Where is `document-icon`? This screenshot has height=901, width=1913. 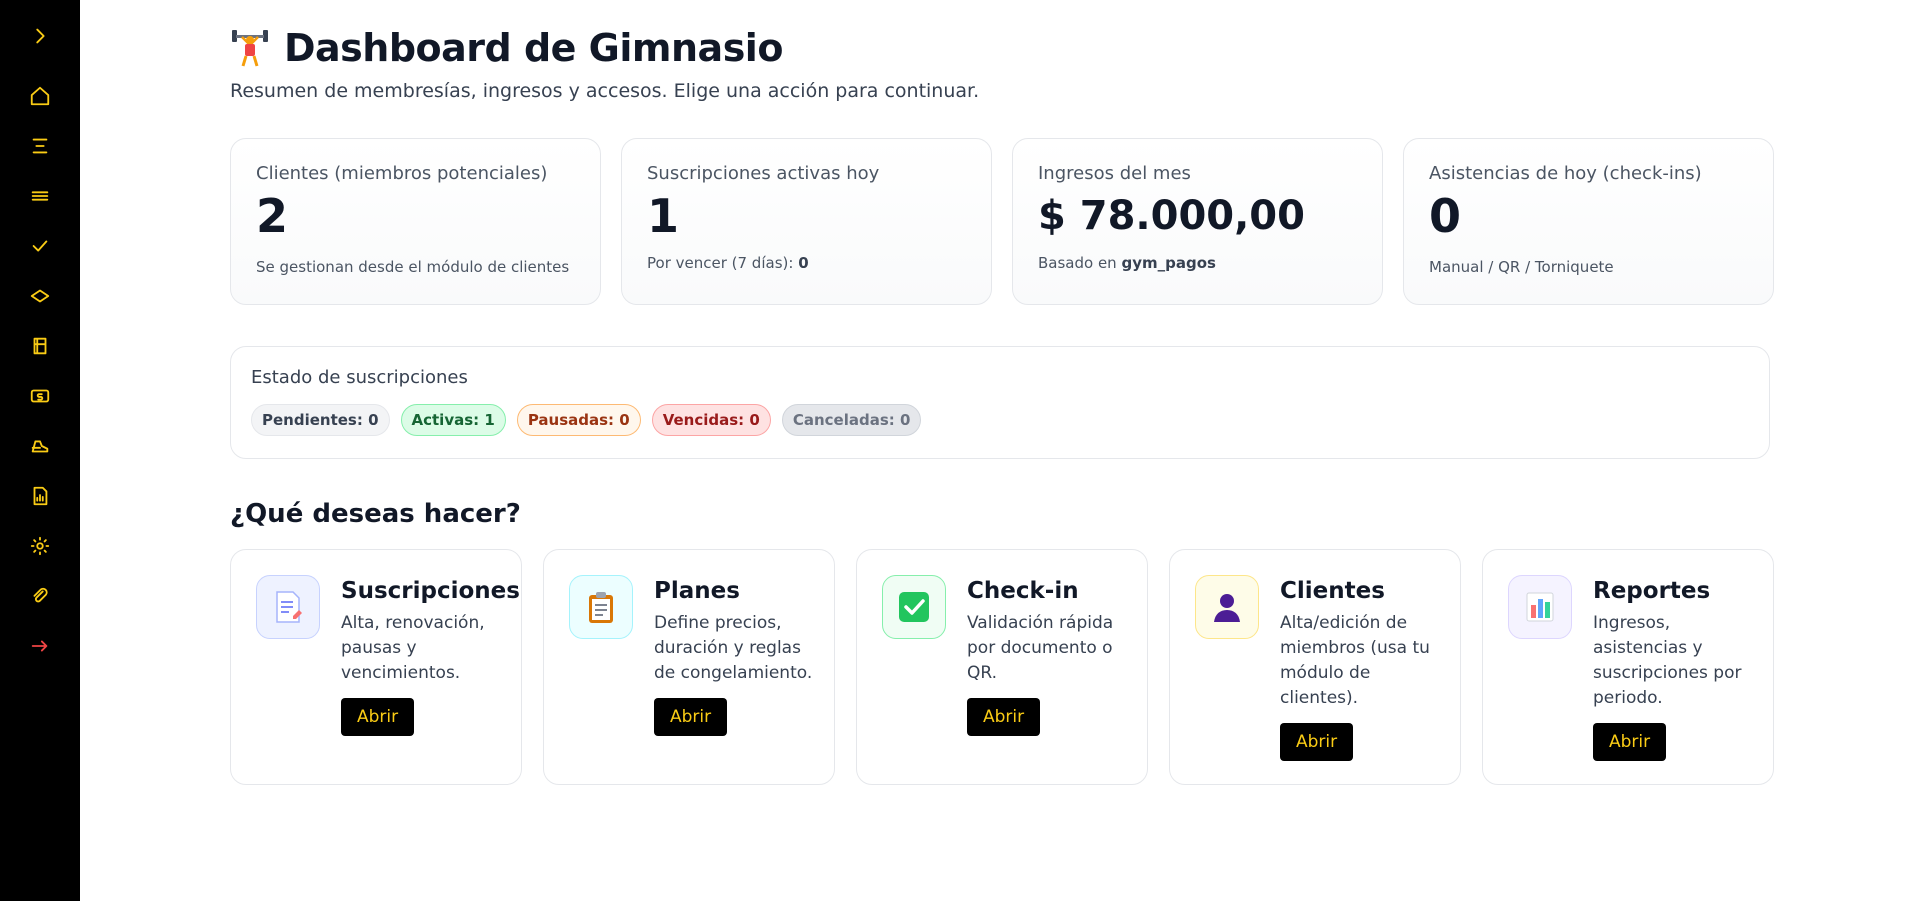
document-icon is located at coordinates (288, 607).